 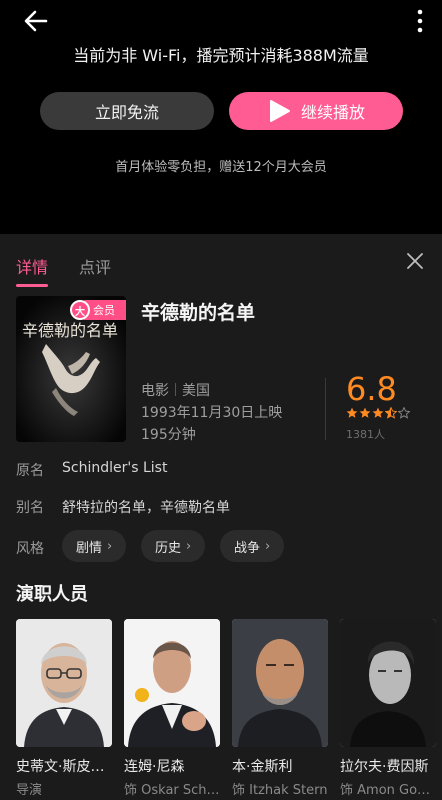 What do you see at coordinates (168, 548) in the screenshot?
I see `genre-tag-label: 历史` at bounding box center [168, 548].